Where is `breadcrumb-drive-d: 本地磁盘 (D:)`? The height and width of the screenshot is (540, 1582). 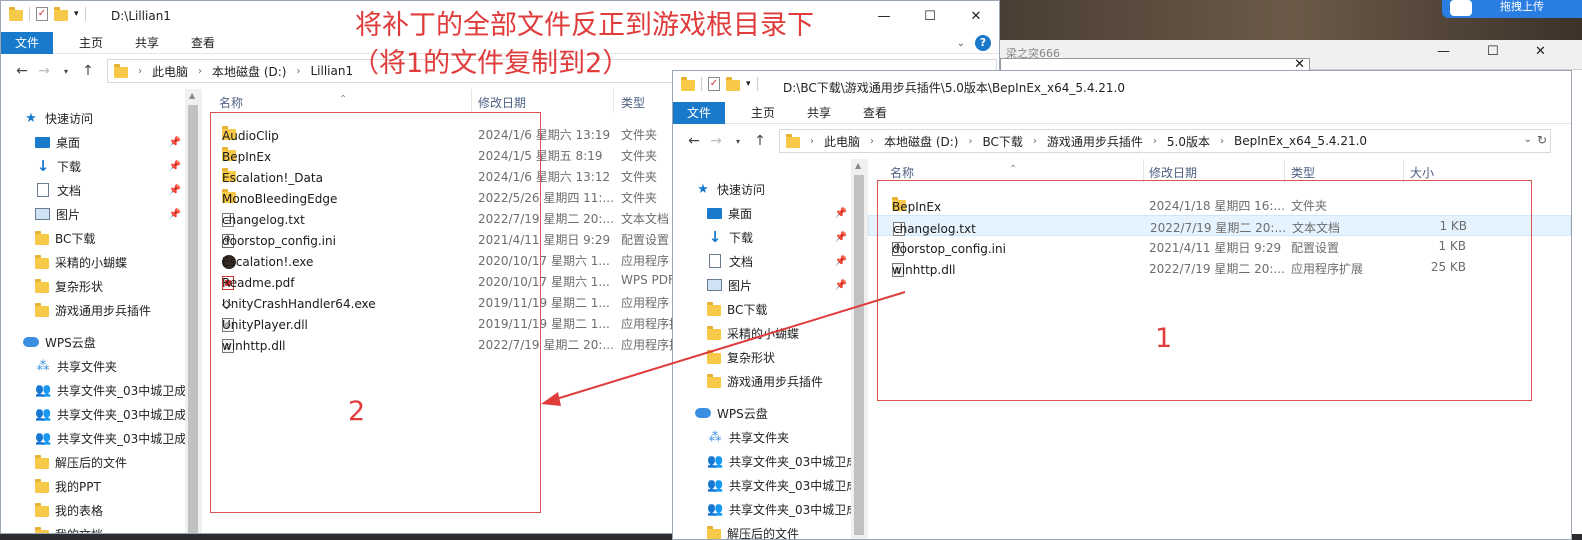 breadcrumb-drive-d: 本地磁盘 (D:) is located at coordinates (249, 71).